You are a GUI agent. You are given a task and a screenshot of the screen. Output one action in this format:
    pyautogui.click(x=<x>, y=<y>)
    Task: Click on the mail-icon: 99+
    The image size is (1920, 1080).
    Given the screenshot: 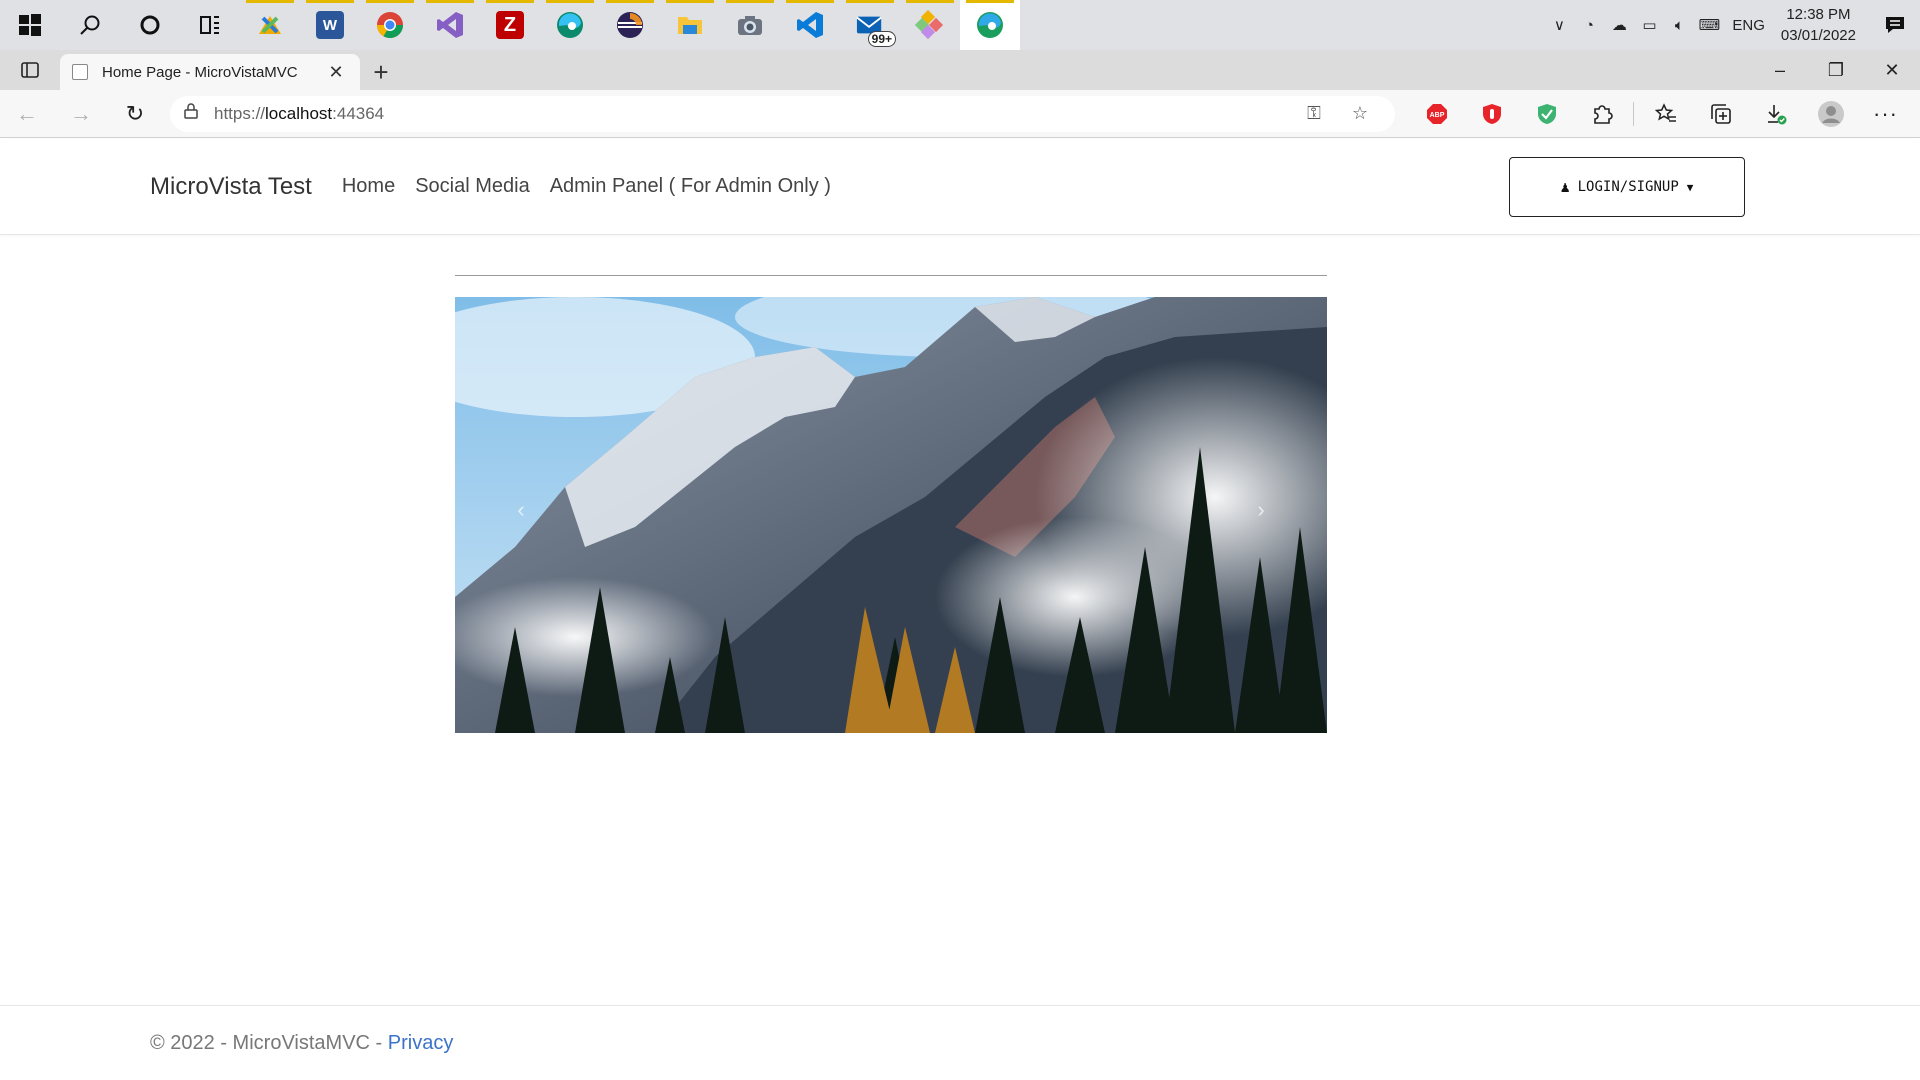 What is the action you would take?
    pyautogui.click(x=876, y=29)
    